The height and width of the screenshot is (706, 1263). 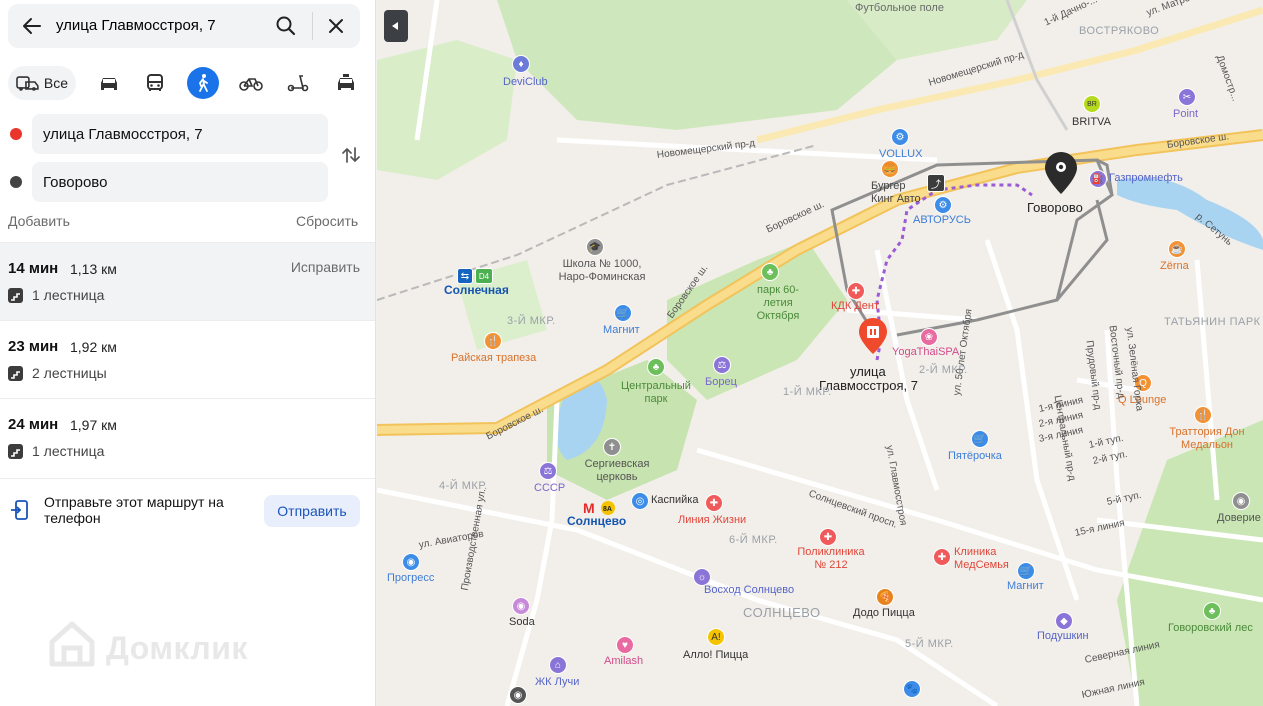 I want to click on sport-icon: ⚖, so click(x=548, y=471).